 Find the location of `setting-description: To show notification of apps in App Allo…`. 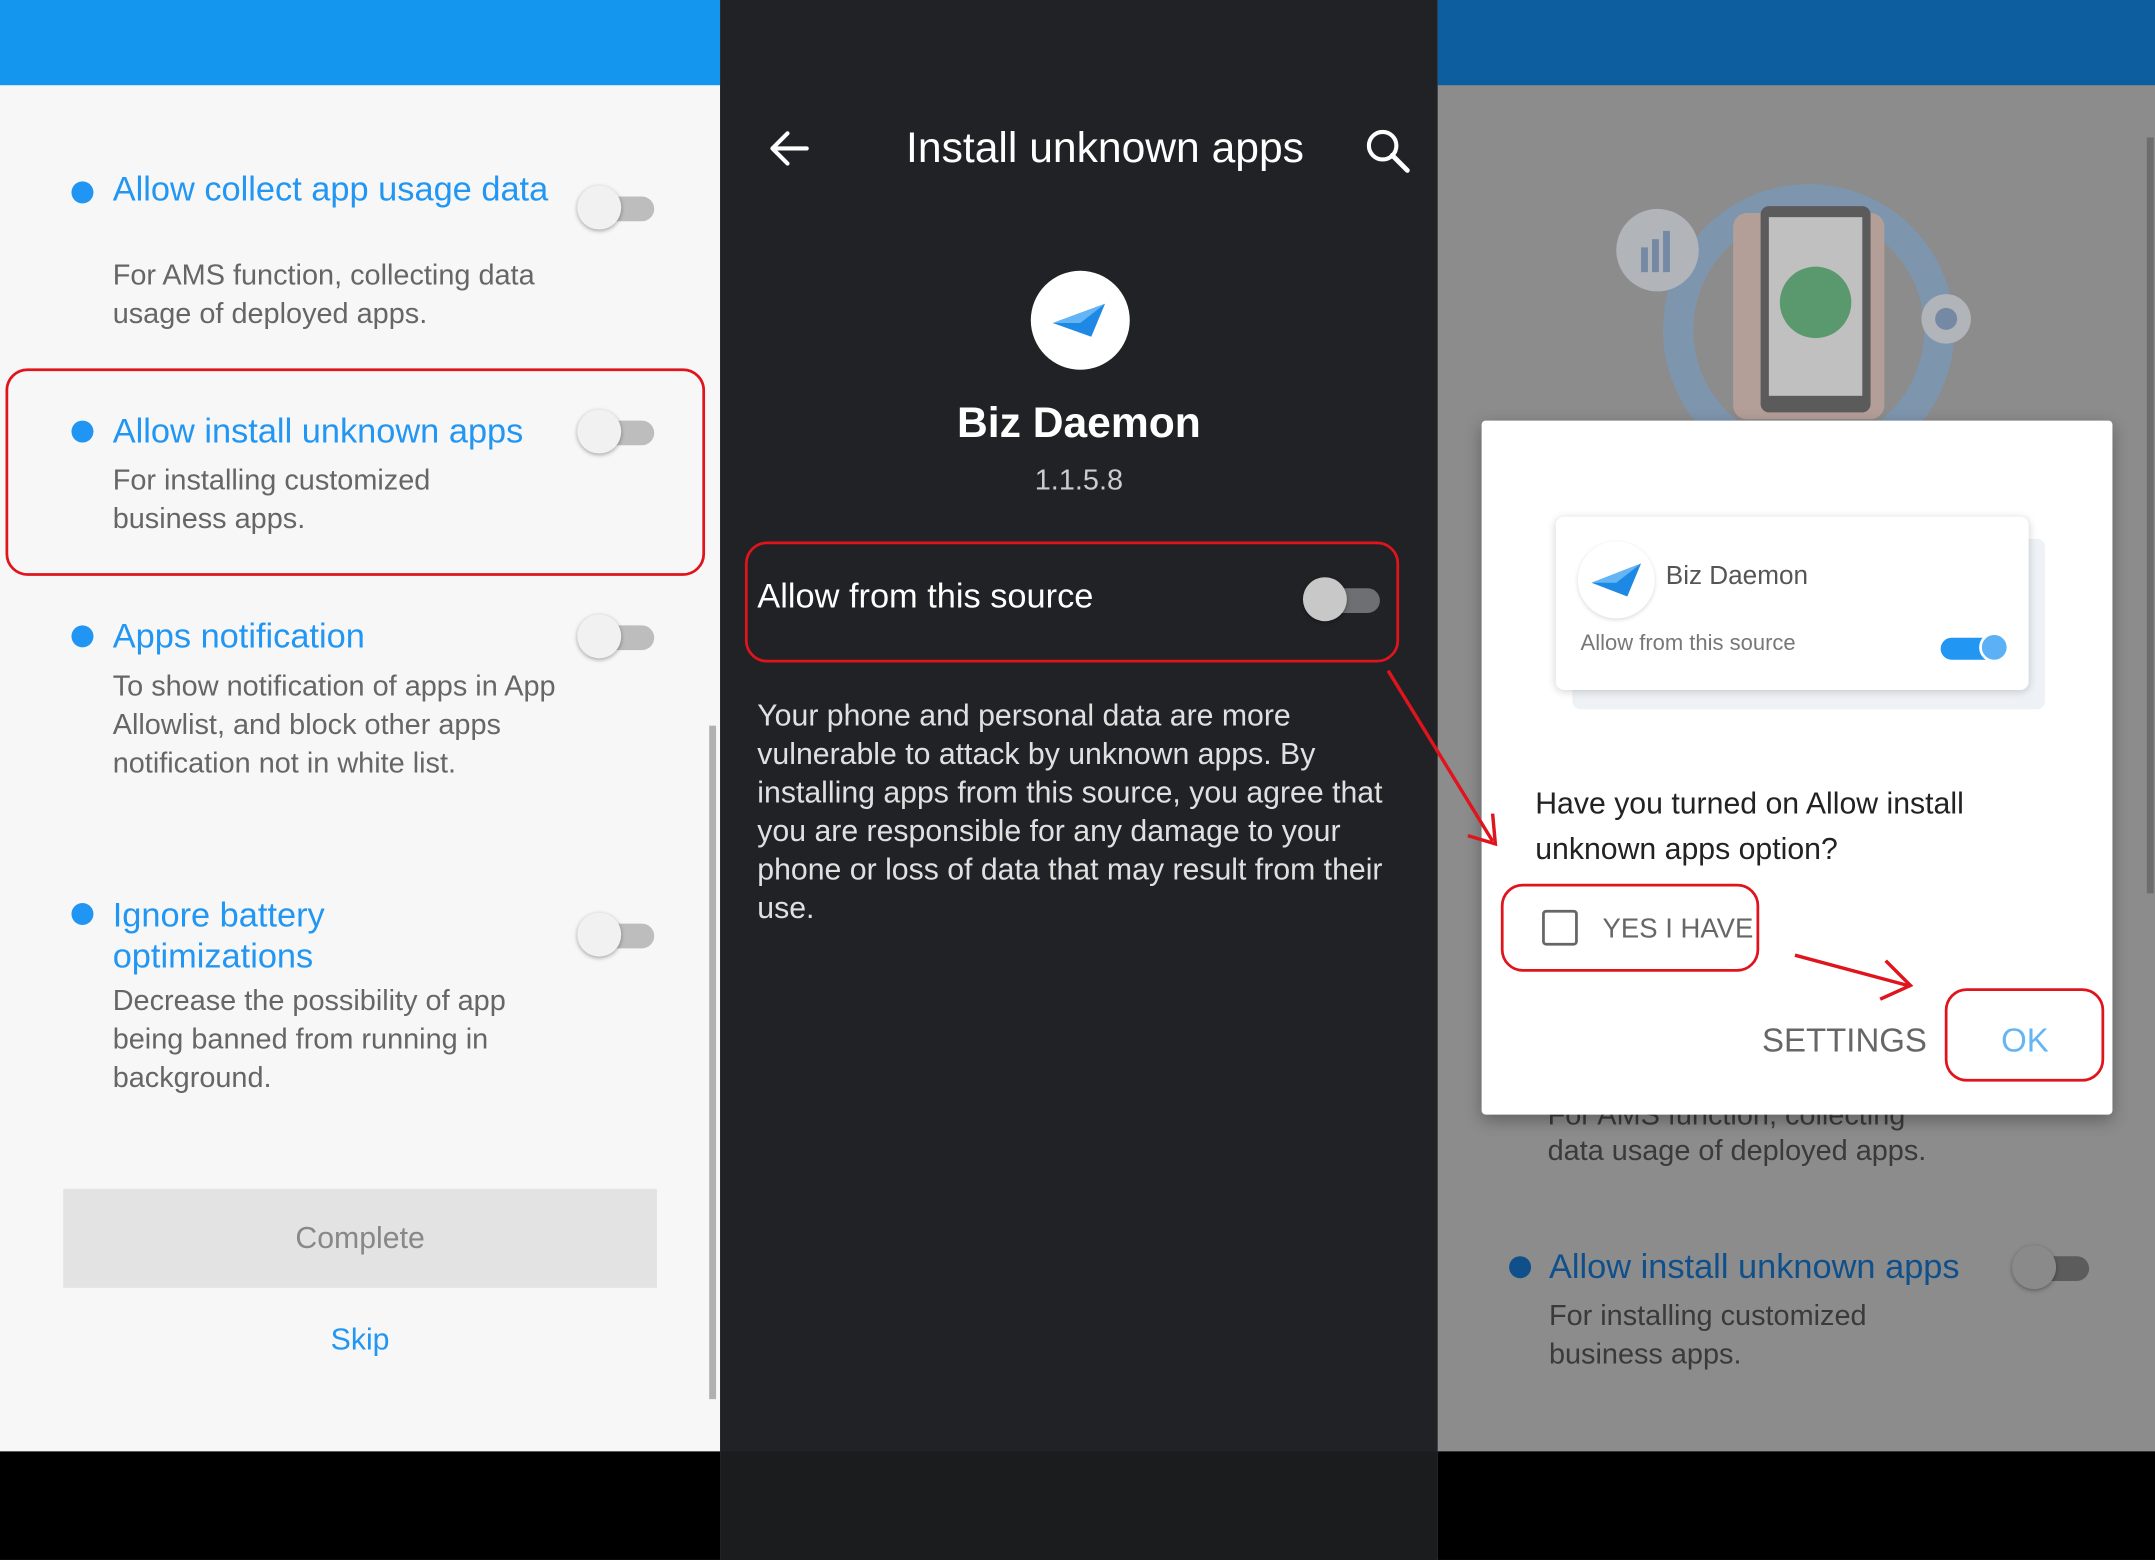

setting-description: To show notification of apps in App Allo… is located at coordinates (334, 725).